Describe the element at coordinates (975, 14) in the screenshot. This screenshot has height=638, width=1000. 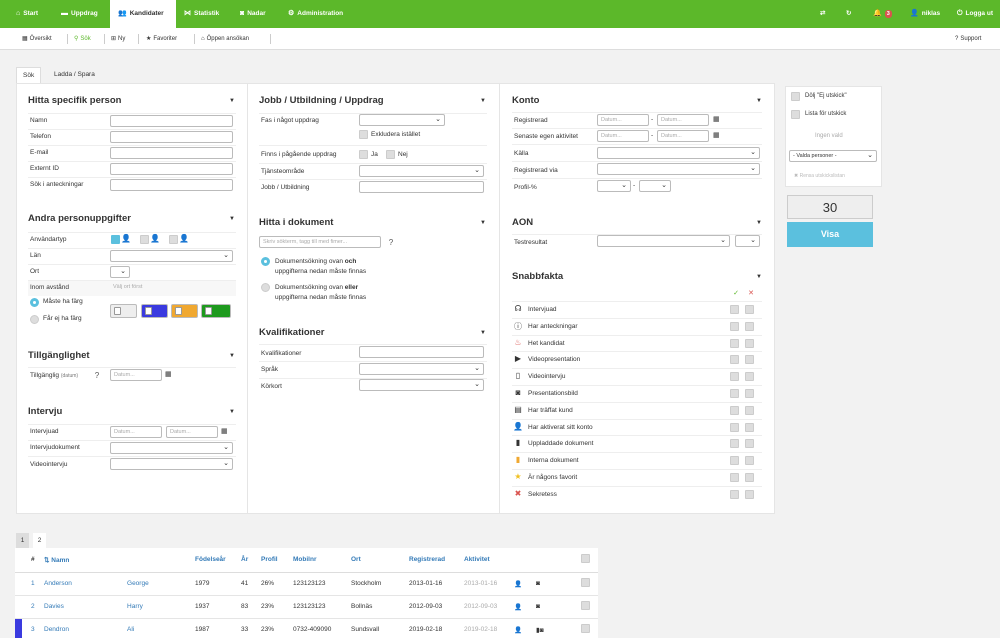
I see `logout-link: ⏻ Logga ut` at that location.